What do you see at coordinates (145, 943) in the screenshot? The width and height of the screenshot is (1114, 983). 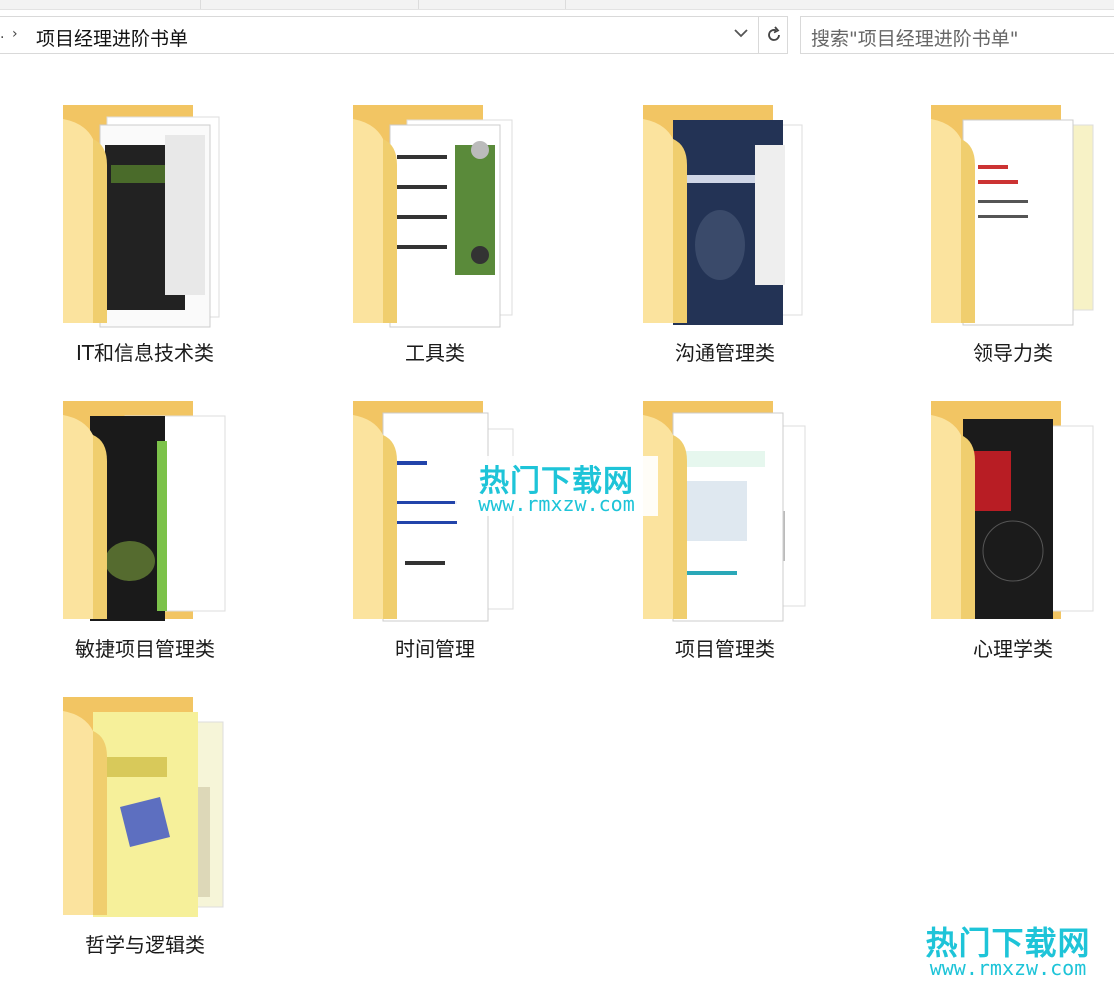 I see `folder-label: 哲学与逻辑类` at bounding box center [145, 943].